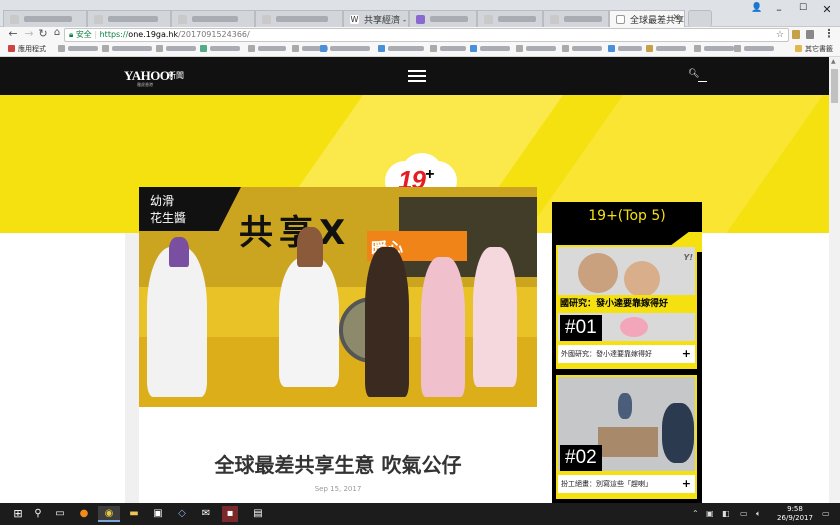  What do you see at coordinates (13, 33) in the screenshot?
I see `back-icon: ←` at bounding box center [13, 33].